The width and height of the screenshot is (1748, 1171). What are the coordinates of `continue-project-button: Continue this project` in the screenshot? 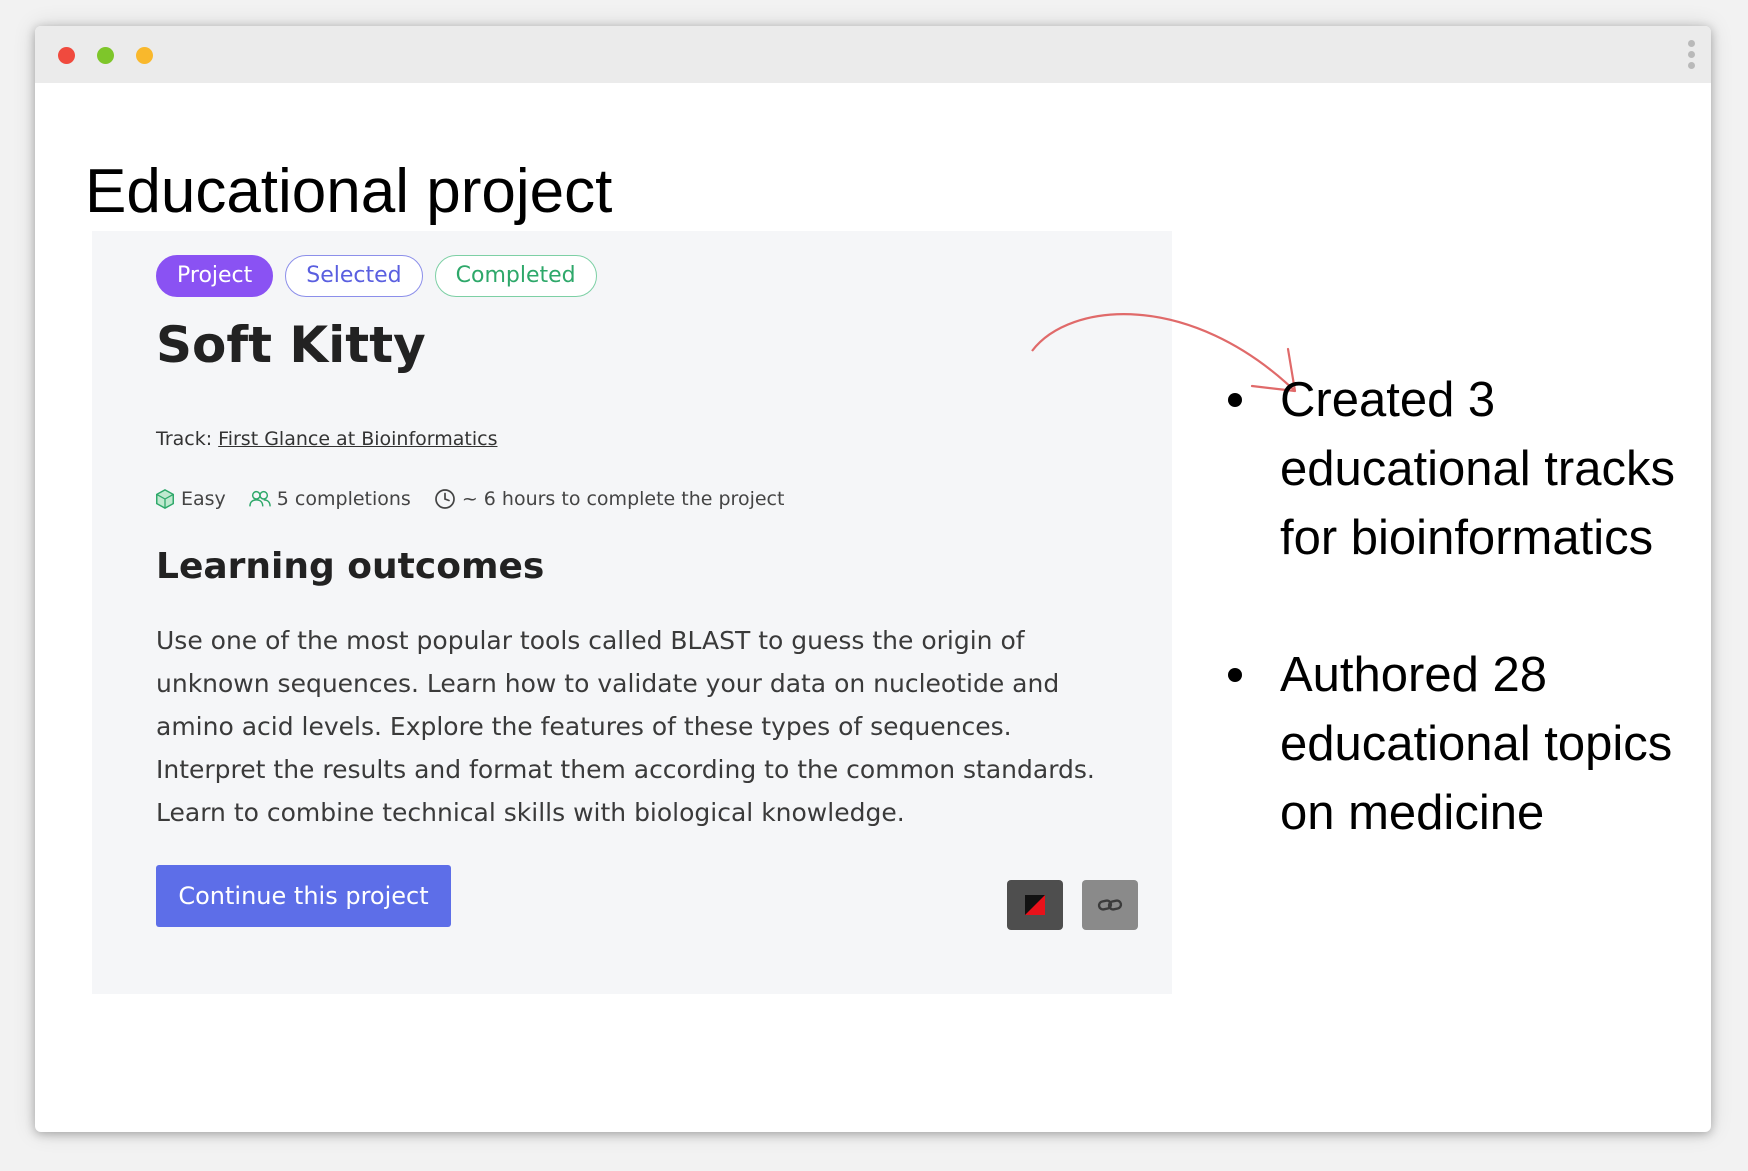 It's located at (303, 896).